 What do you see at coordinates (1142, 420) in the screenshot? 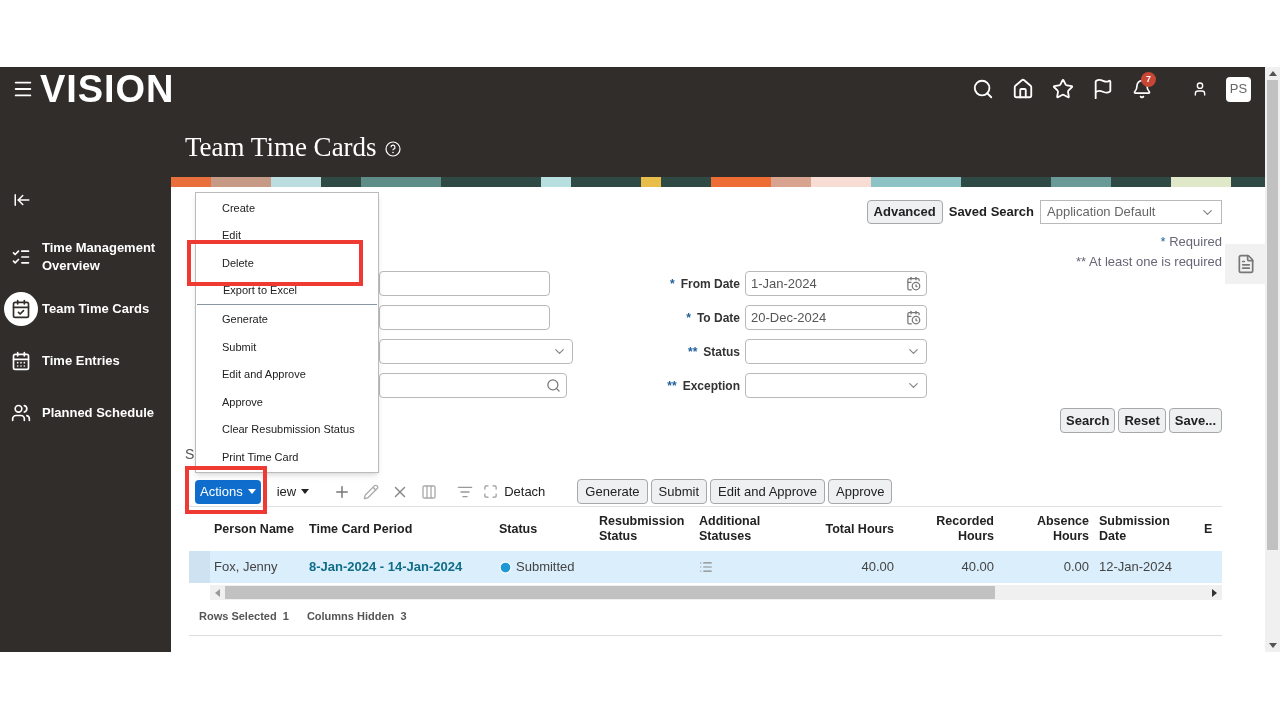
I see `search-form-button: Reset` at bounding box center [1142, 420].